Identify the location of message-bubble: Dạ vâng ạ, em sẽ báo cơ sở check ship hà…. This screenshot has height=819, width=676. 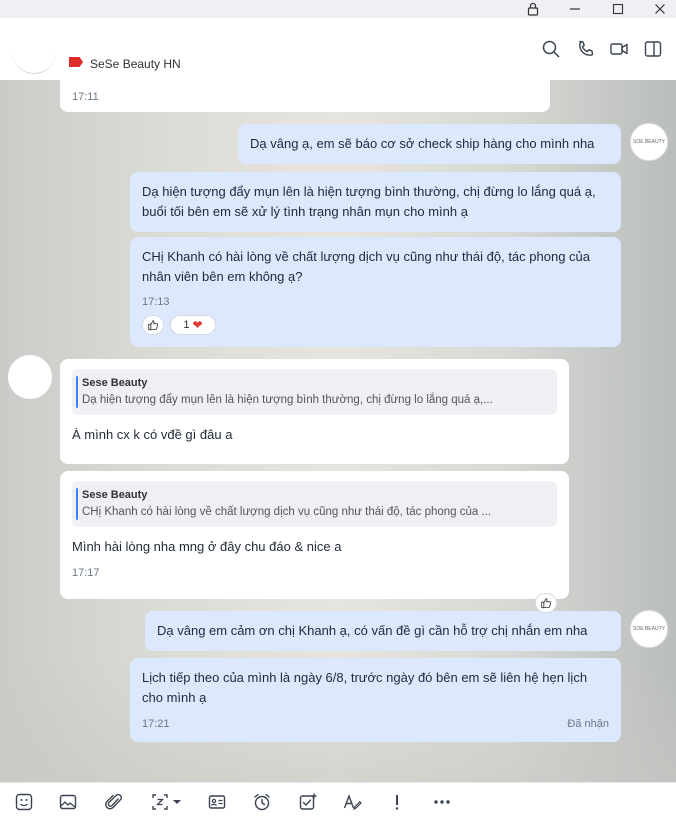
(429, 144).